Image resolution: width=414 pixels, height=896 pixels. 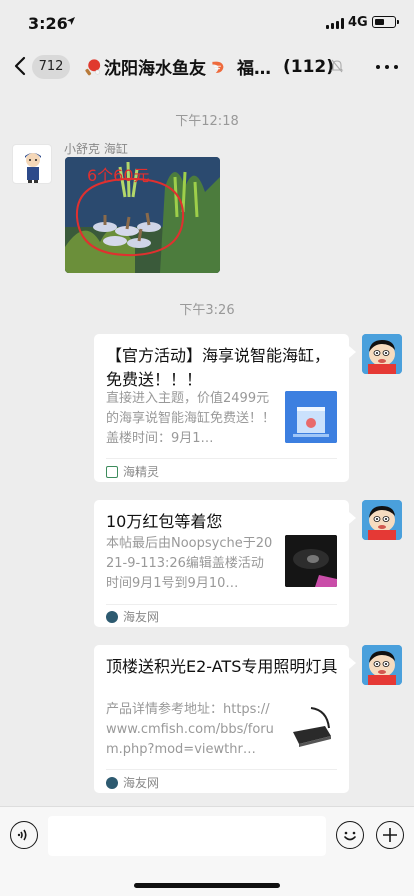 I want to click on chat-header: 712 沈阳海水鱼友 福… (112), so click(x=207, y=67).